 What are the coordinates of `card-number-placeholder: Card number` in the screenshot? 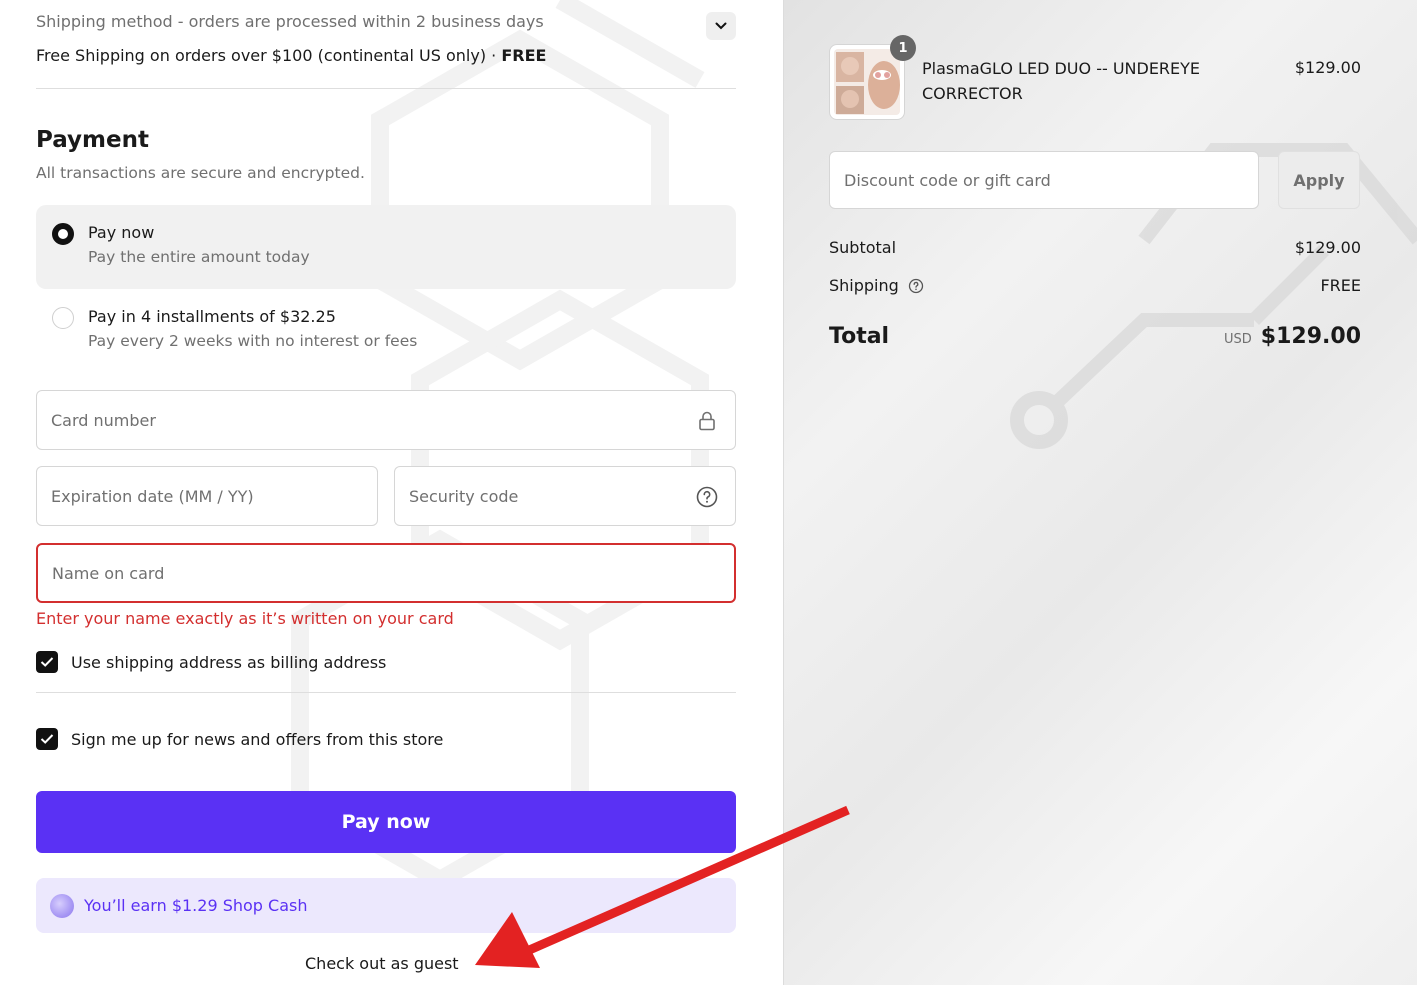 It's located at (103, 420).